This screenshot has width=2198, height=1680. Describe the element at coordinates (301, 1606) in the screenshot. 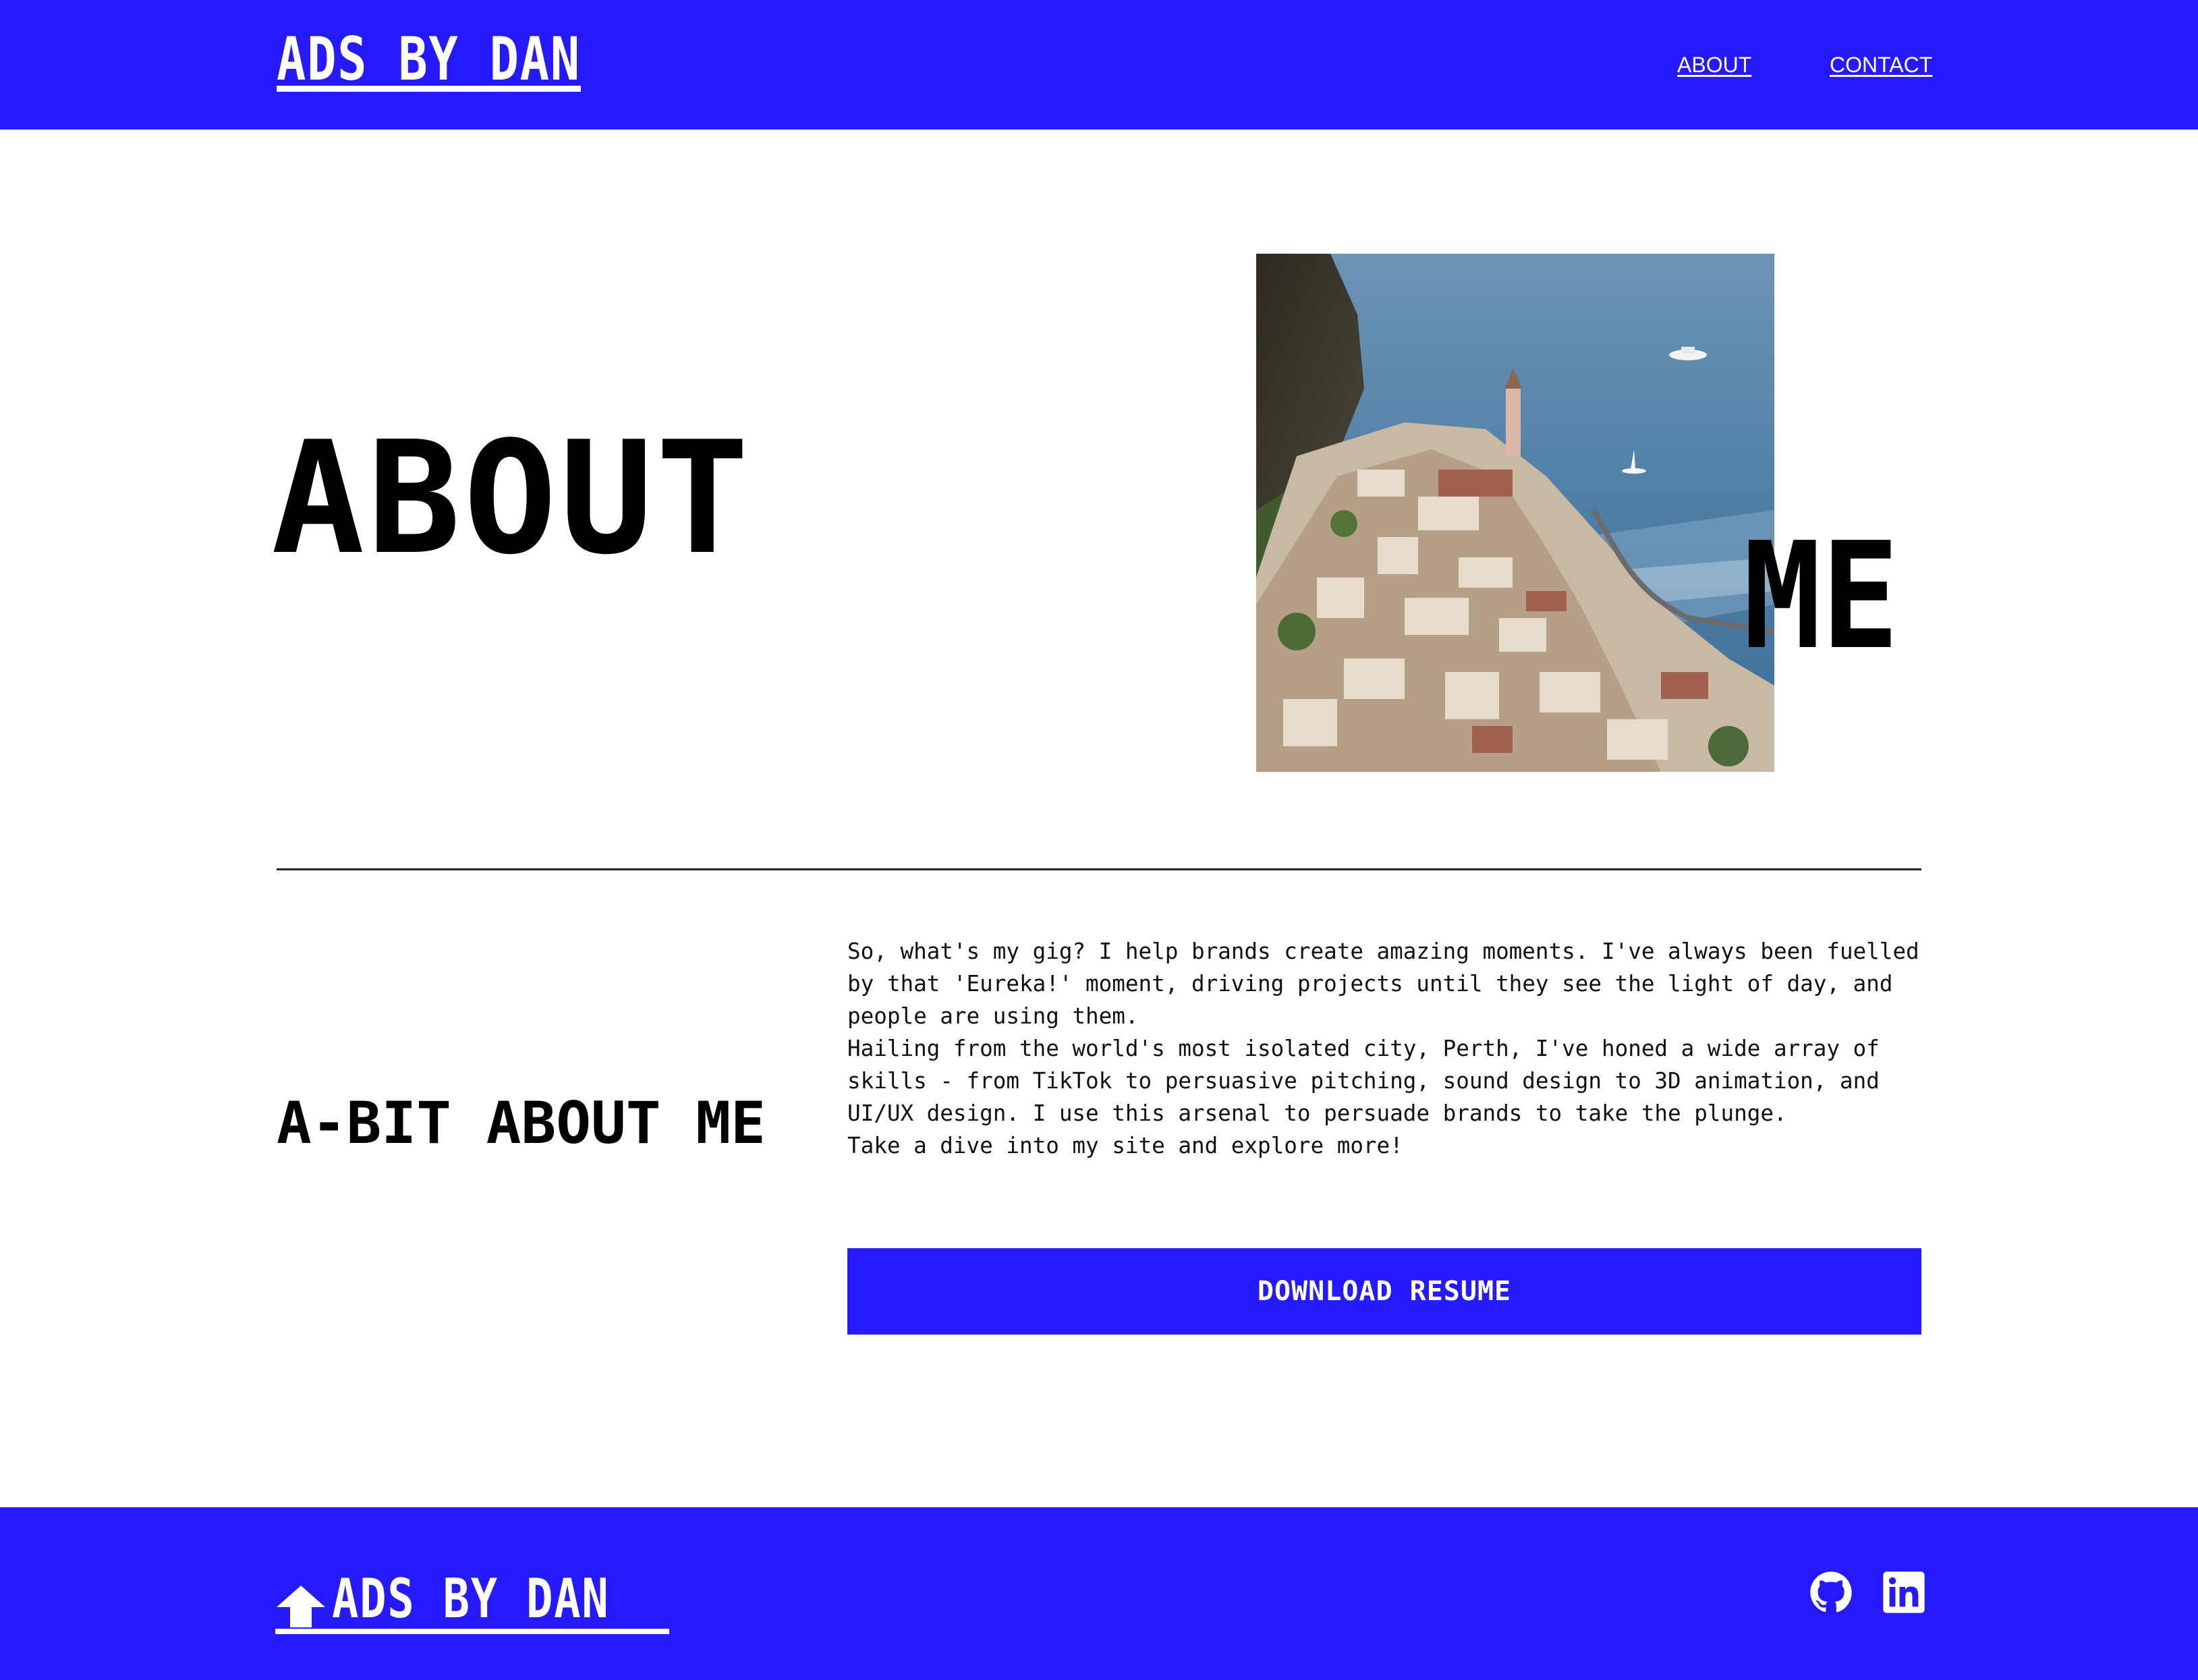

I see `arrow-up-icon` at that location.